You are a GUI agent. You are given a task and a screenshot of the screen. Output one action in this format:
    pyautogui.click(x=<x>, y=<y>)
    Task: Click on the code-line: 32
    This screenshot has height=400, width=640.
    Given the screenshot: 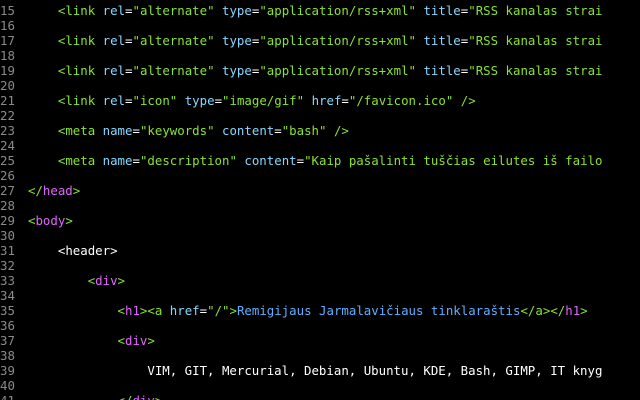 What is the action you would take?
    pyautogui.click(x=320, y=265)
    